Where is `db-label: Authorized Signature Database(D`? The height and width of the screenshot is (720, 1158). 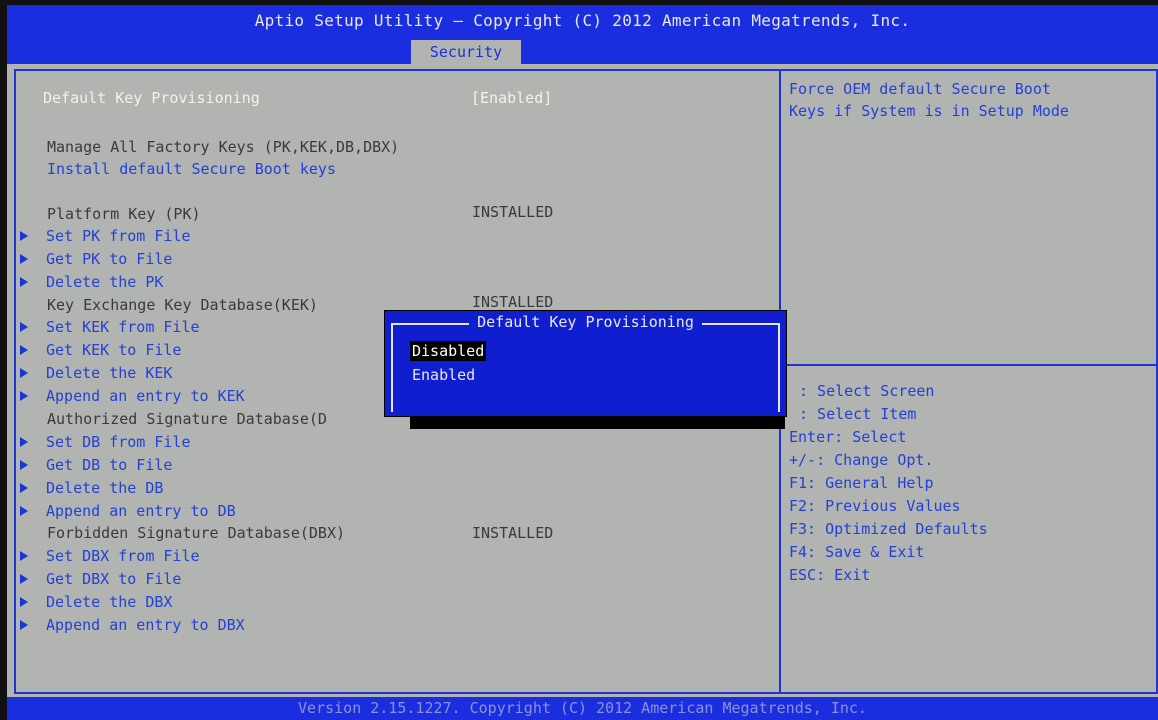
db-label: Authorized Signature Database(D is located at coordinates (187, 419).